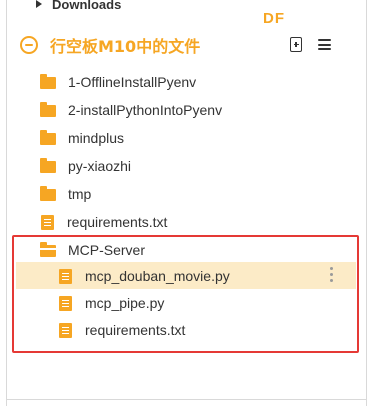 The image size is (371, 406). What do you see at coordinates (117, 222) in the screenshot?
I see `list-item-label: requirements.txt` at bounding box center [117, 222].